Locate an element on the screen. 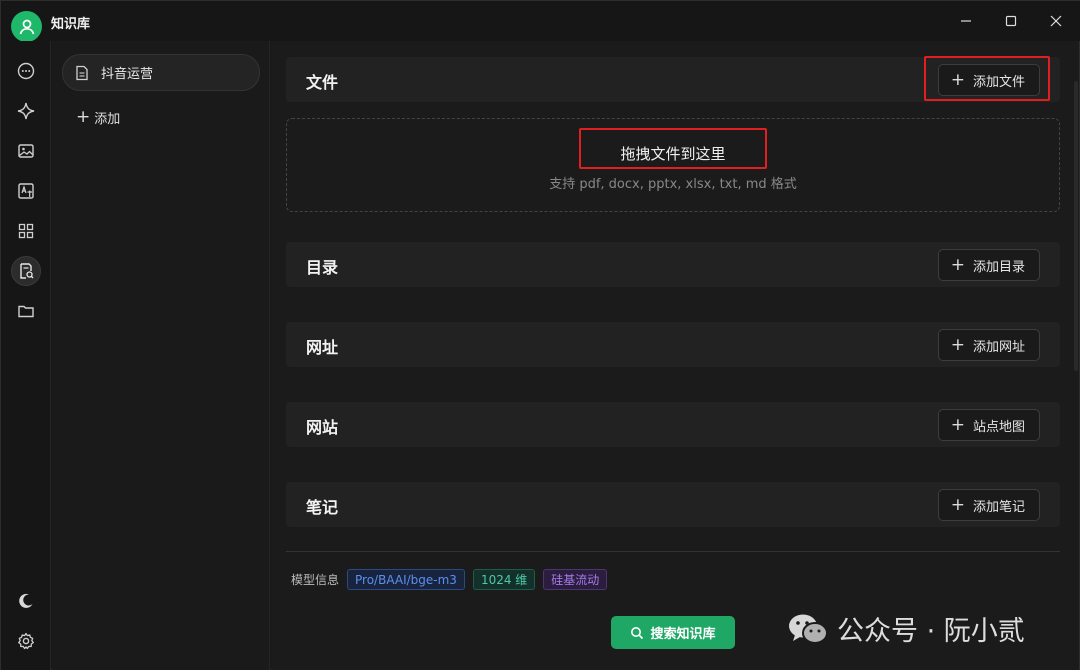 Image resolution: width=1080 pixels, height=670 pixels. window-title: 知识库 is located at coordinates (71, 24).